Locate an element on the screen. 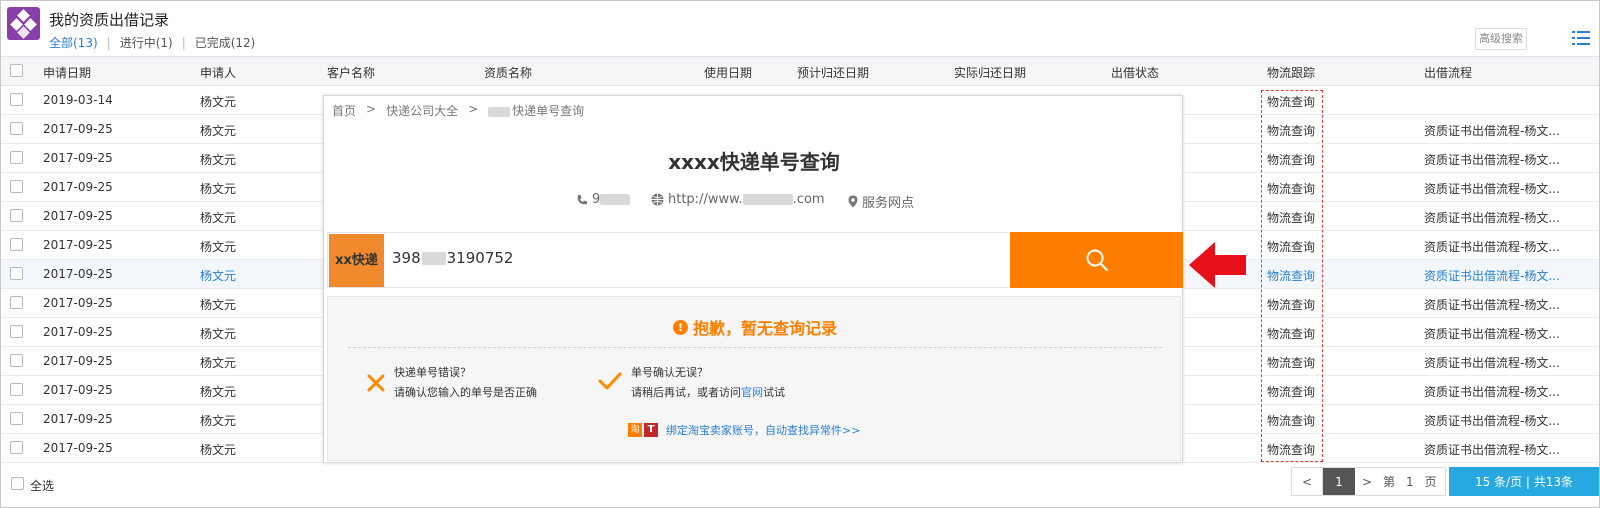 The image size is (1600, 508). column-header: 预计归还日期 is located at coordinates (833, 72).